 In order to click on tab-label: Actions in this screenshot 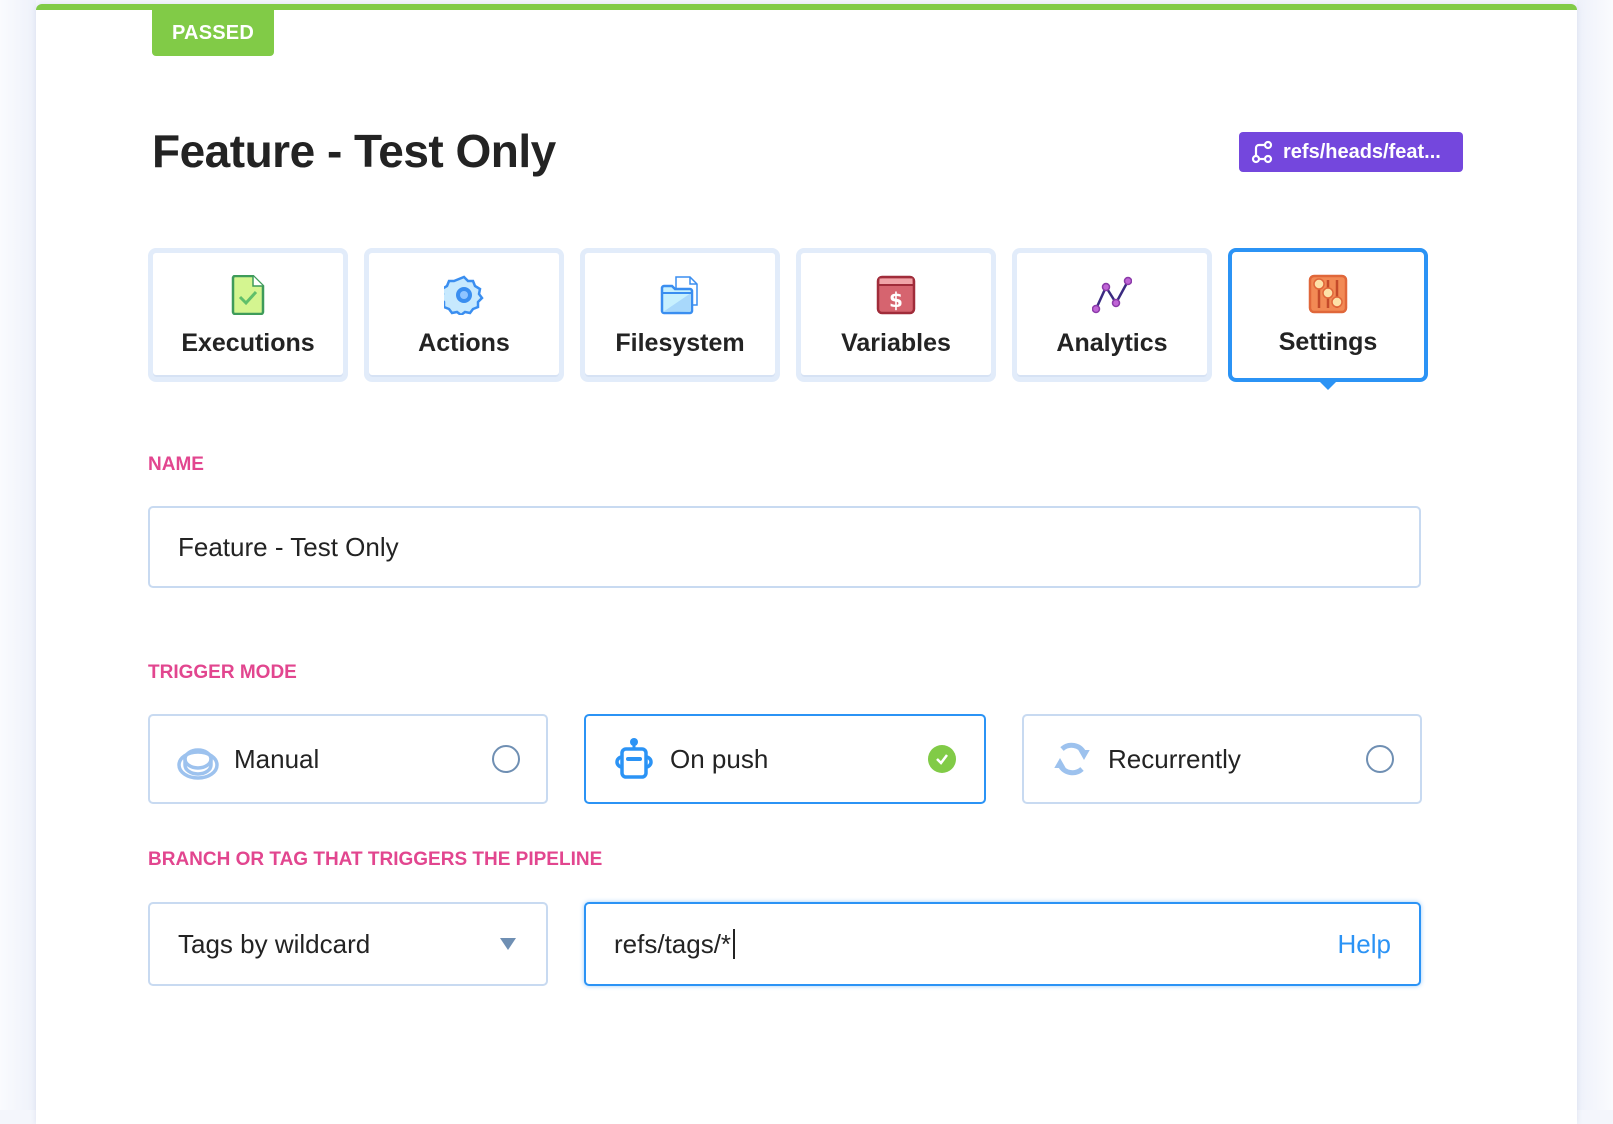, I will do `click(464, 343)`.